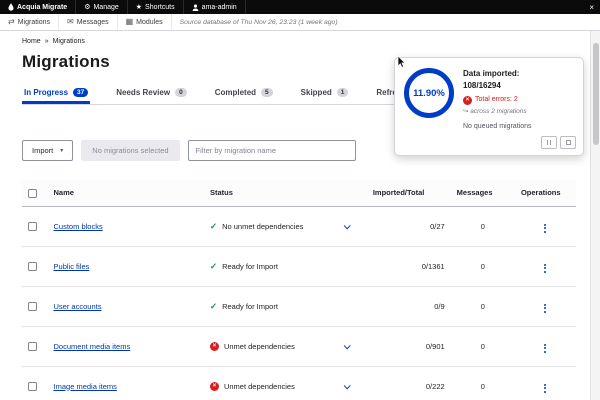  I want to click on tab-label: Needs Review, so click(143, 92).